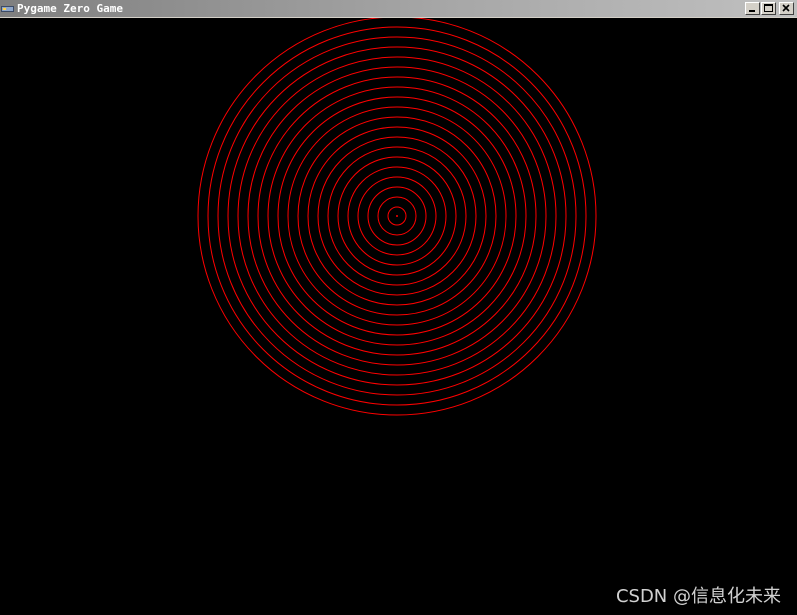  What do you see at coordinates (398, 9) in the screenshot?
I see `title-bar: Pygame Zero Game` at bounding box center [398, 9].